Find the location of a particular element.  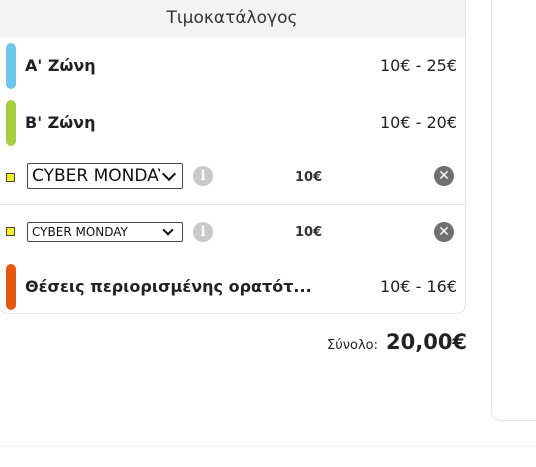

zone-price: 10€ - 16€ is located at coordinates (418, 286).